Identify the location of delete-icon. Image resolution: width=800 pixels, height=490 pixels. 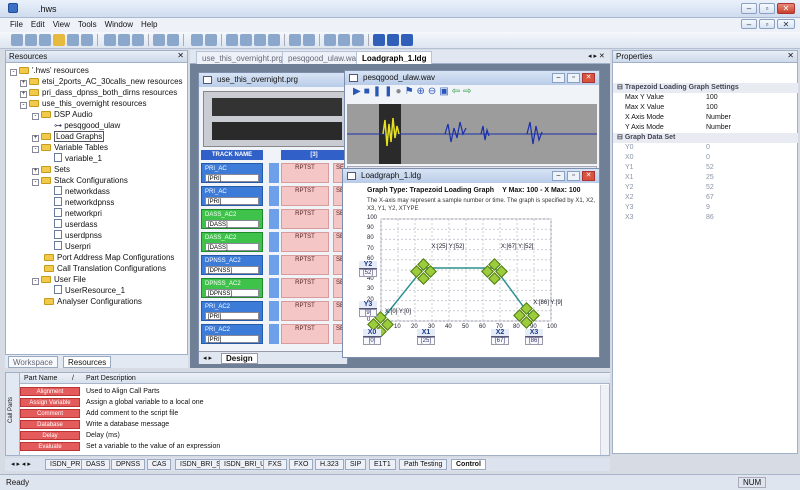
(357, 40).